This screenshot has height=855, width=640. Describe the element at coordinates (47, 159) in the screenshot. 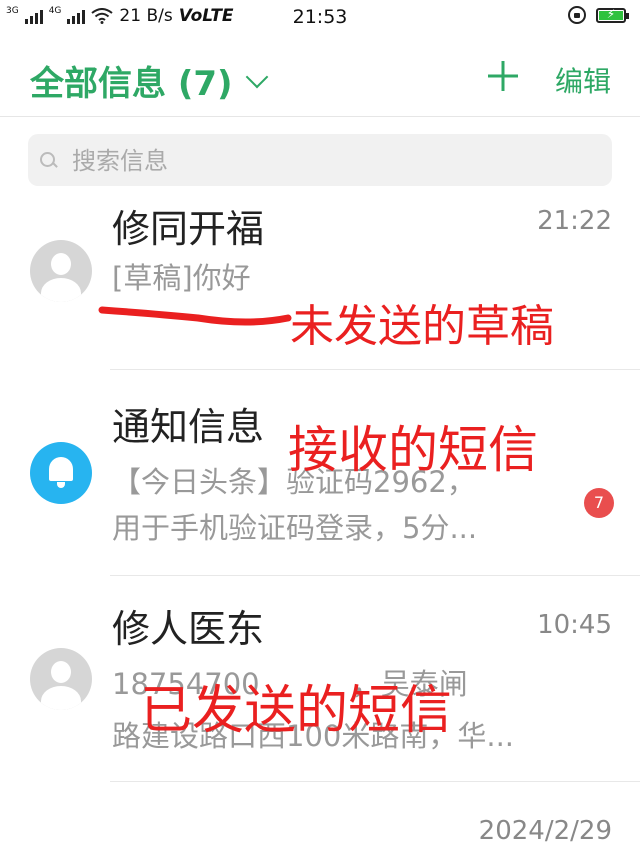

I see `search-icon` at that location.